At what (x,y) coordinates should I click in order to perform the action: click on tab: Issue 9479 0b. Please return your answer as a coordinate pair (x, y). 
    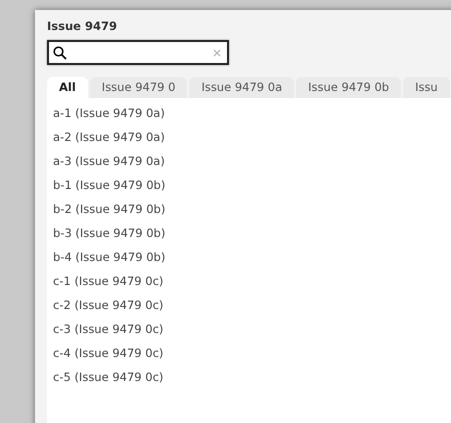
    Looking at the image, I should click on (349, 87).